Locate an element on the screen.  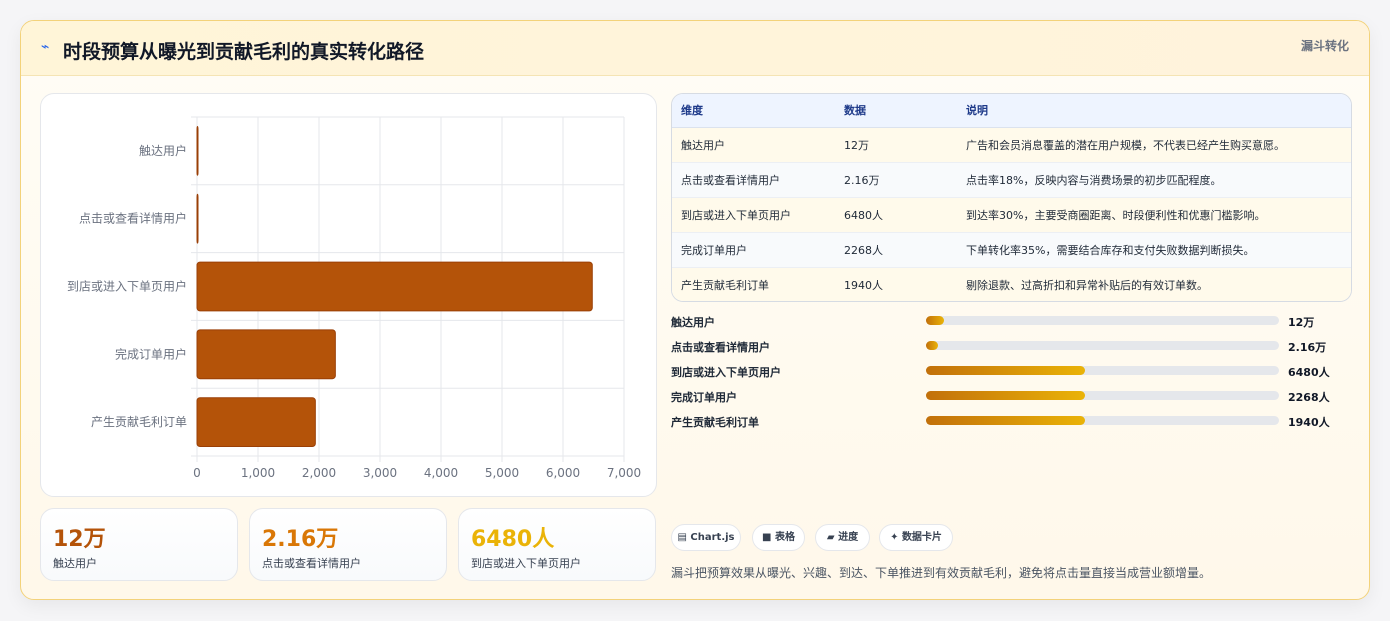
chart-icon: ▤ is located at coordinates (682, 537).